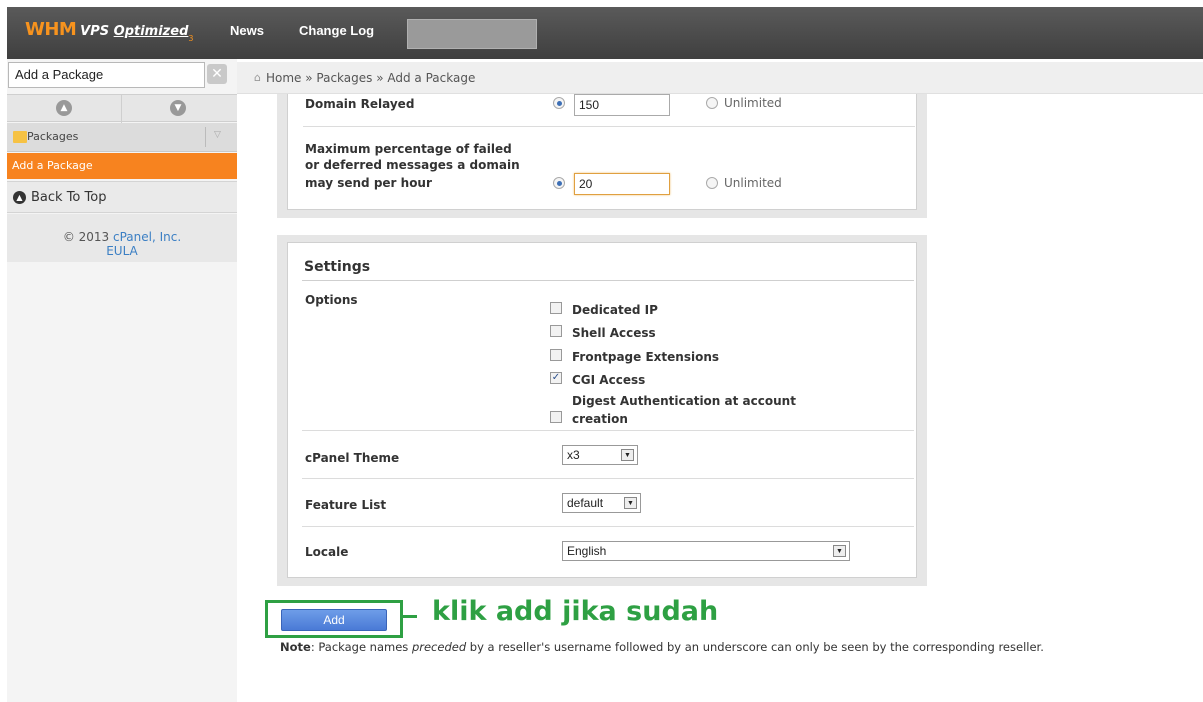 The image size is (1203, 702). Describe the element at coordinates (559, 103) in the screenshot. I see `domain-relayed-value-radio` at that location.